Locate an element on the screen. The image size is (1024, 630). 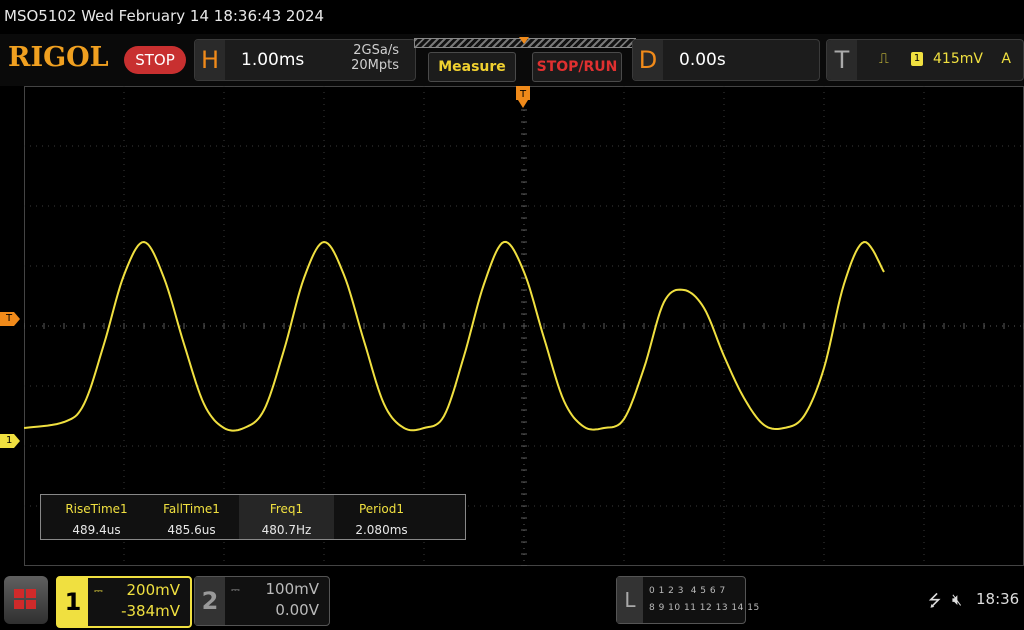
rising-edge-icon: ⎍ is located at coordinates (884, 59).